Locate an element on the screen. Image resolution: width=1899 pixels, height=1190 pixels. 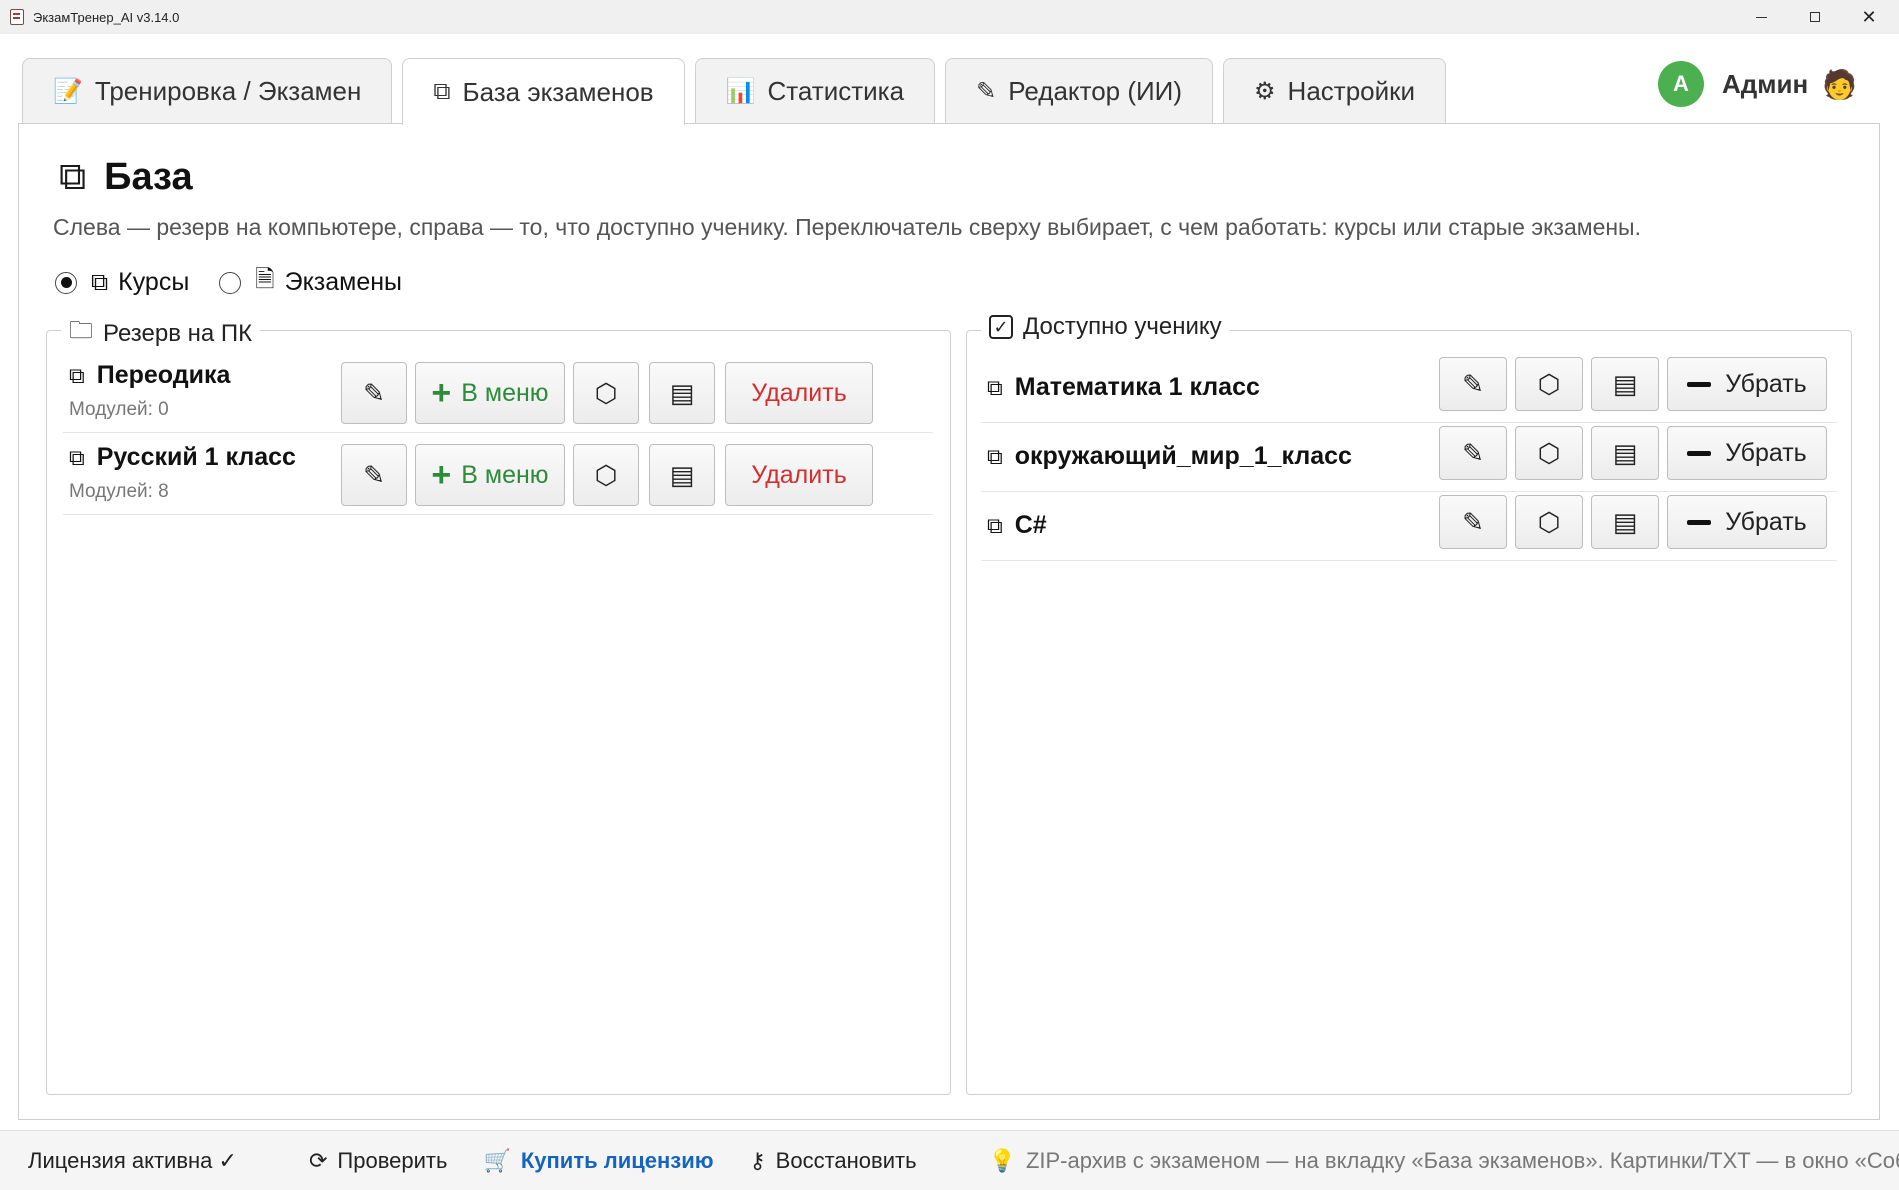
tab-label: Статистика is located at coordinates (836, 91).